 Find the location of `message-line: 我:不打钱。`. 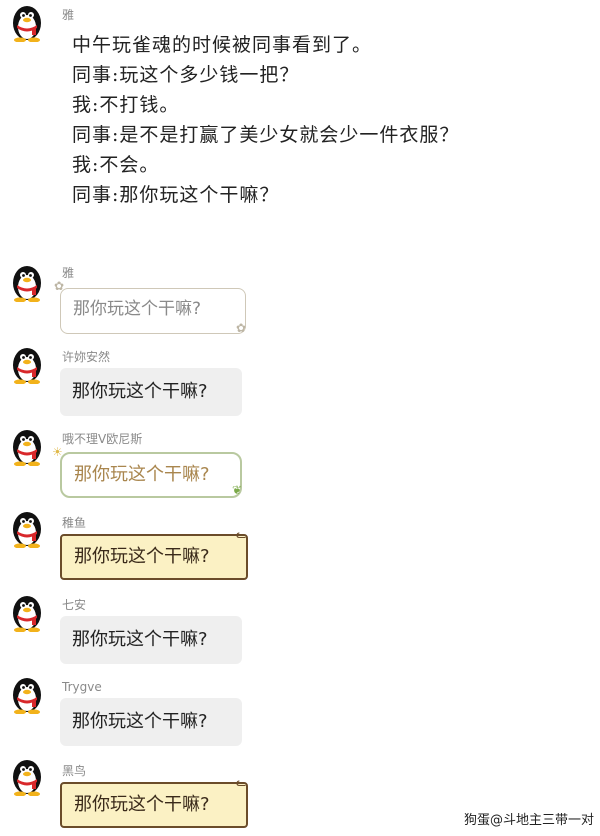

message-line: 我:不打钱。 is located at coordinates (126, 105).